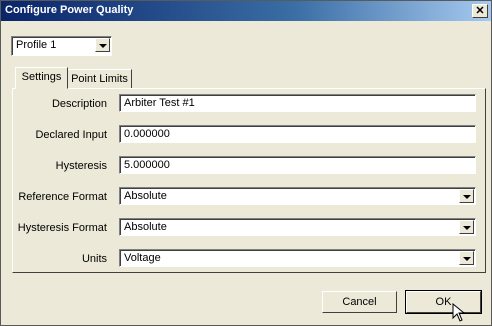 This screenshot has width=492, height=326. Describe the element at coordinates (71, 135) in the screenshot. I see `declared-input-label: Declared Input` at that location.